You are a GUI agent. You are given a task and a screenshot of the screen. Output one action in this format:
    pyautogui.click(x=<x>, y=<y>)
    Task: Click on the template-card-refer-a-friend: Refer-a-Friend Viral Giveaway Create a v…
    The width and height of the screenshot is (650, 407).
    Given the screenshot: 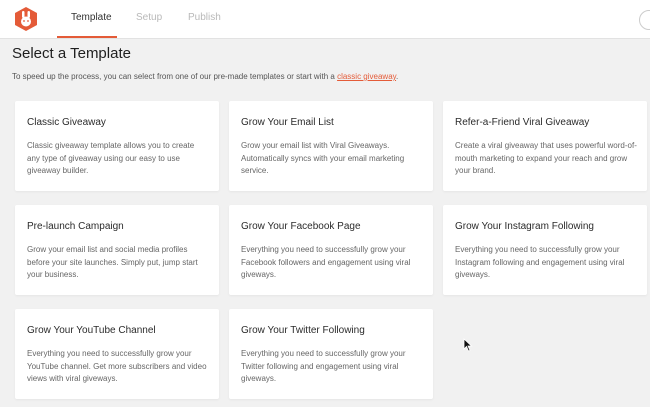 What is the action you would take?
    pyautogui.click(x=545, y=146)
    